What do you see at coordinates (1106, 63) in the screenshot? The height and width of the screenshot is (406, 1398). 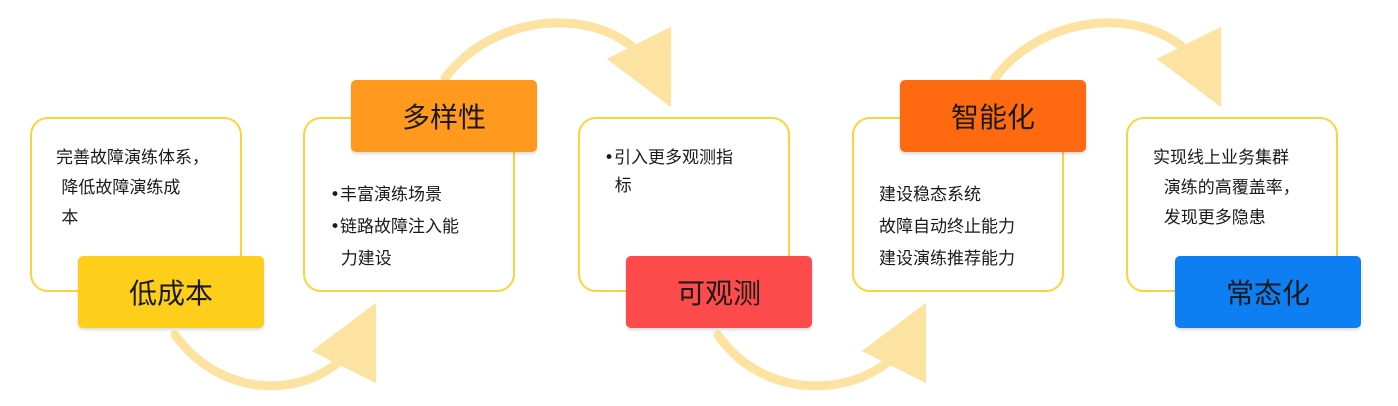 I see `arrow-intelligent-to-normalized` at bounding box center [1106, 63].